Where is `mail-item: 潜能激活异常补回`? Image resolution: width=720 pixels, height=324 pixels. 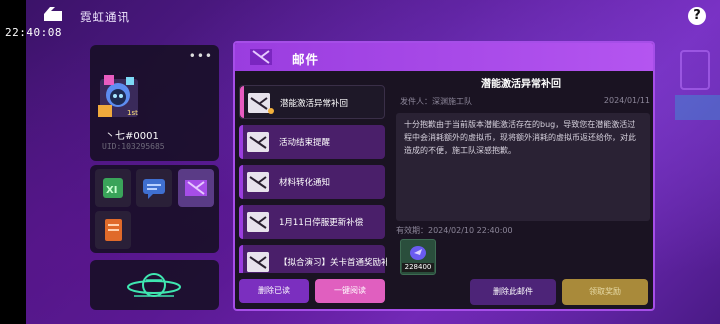
mail-item: 潜能激活异常补回 is located at coordinates (312, 102).